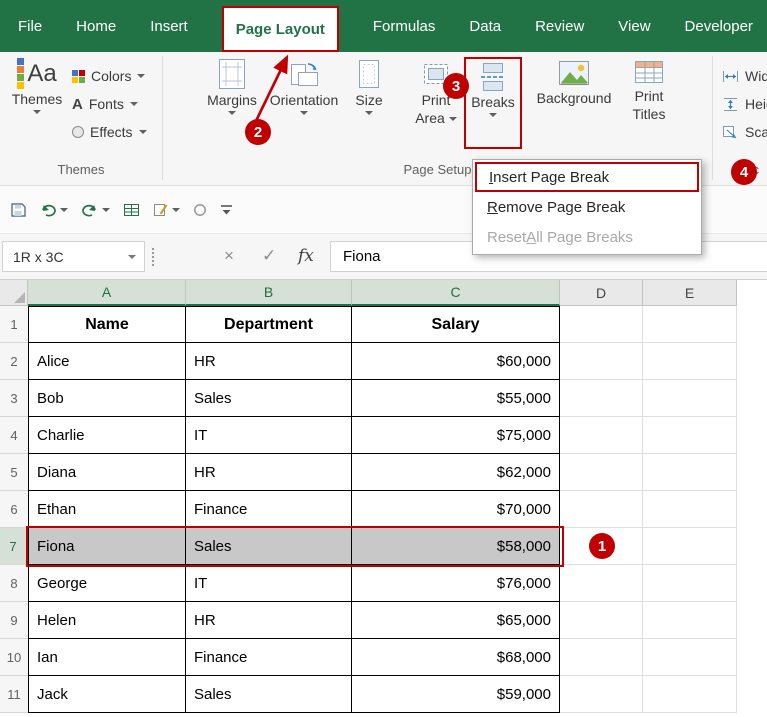 This screenshot has height=717, width=767. Describe the element at coordinates (53, 210) in the screenshot. I see `undo-button` at that location.